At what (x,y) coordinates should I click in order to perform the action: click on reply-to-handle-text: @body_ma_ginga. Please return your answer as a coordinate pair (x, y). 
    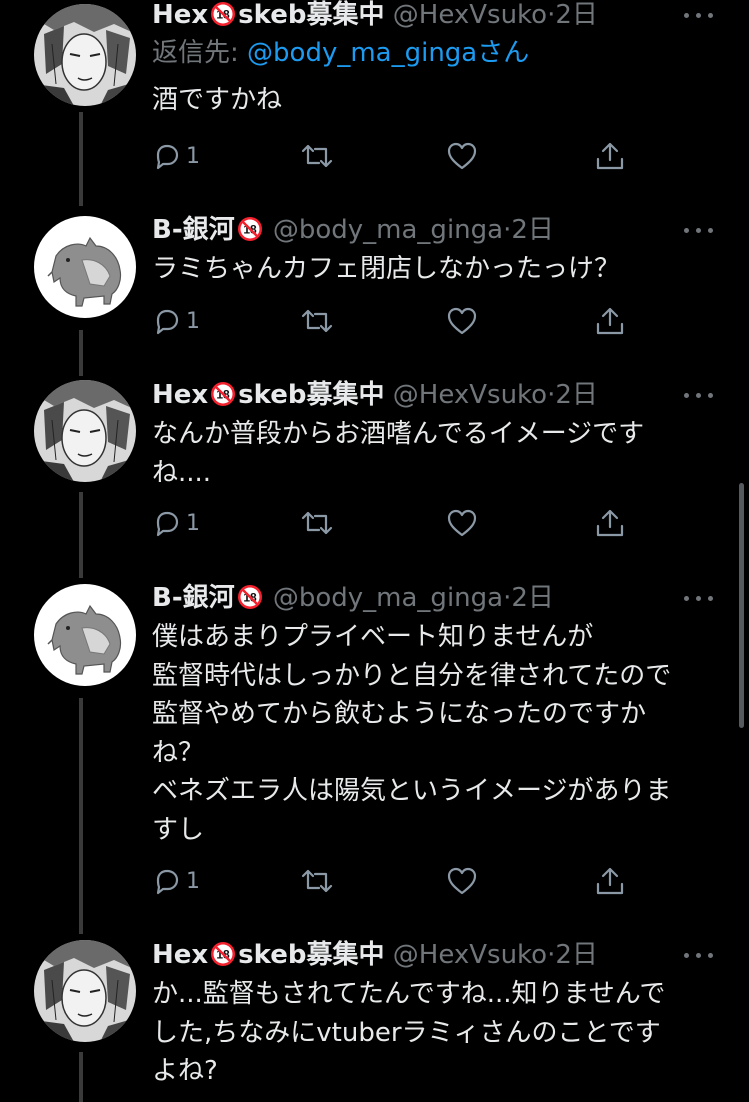
    Looking at the image, I should click on (362, 53).